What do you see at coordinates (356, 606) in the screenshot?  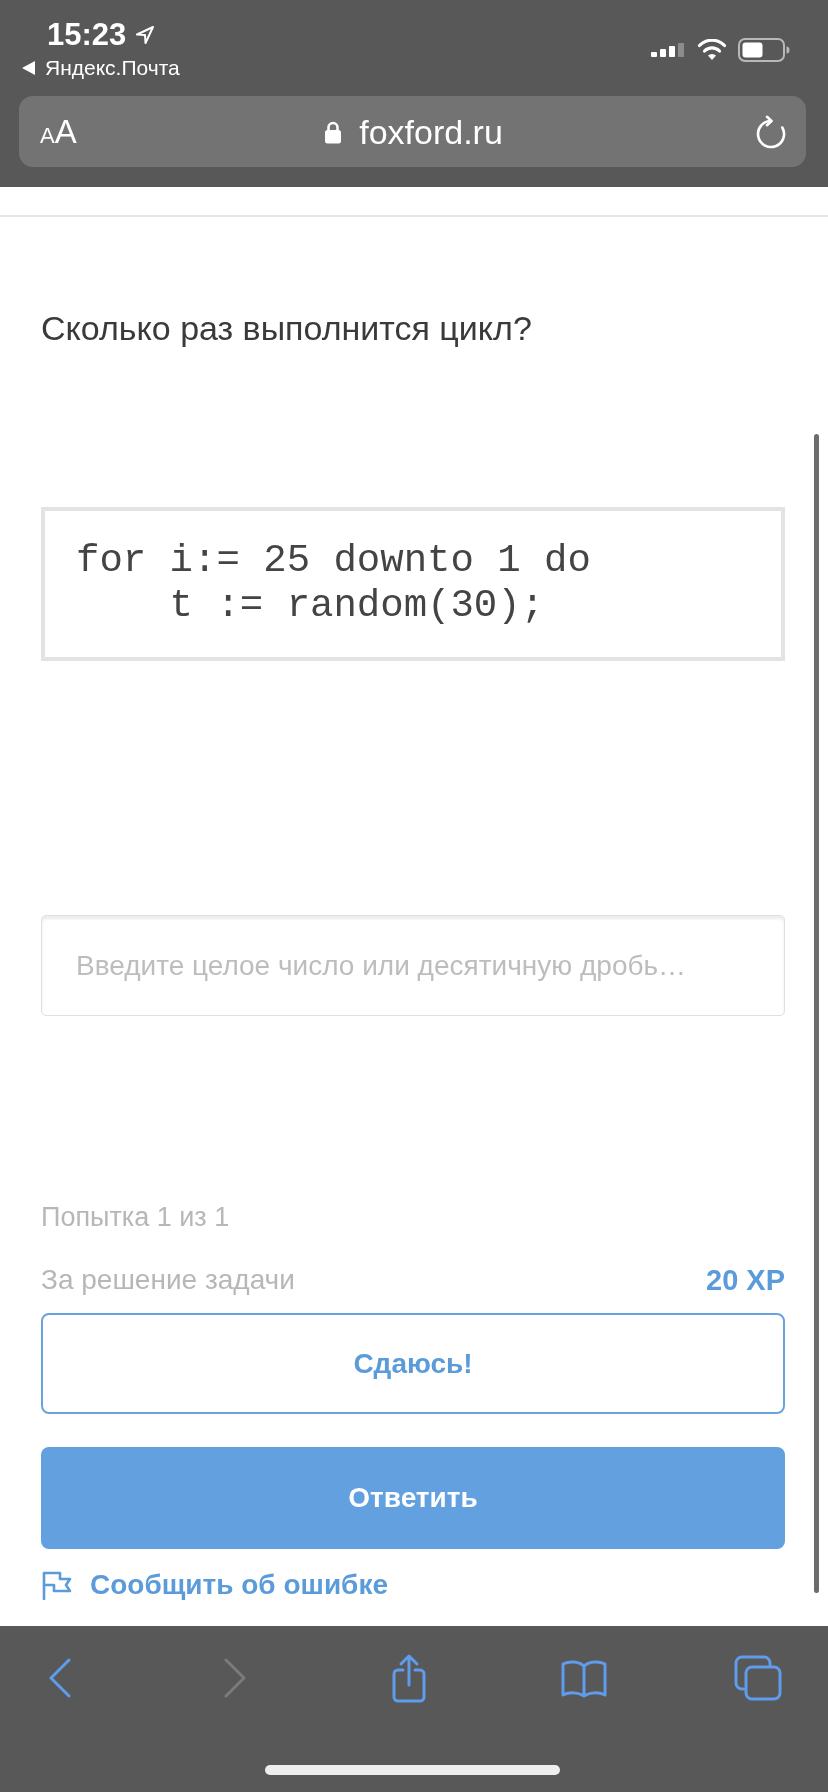 I see `code-line: t := random(30);` at bounding box center [356, 606].